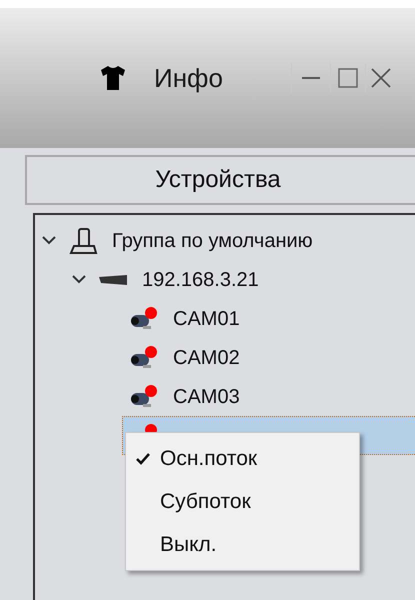 This screenshot has width=415, height=600. Describe the element at coordinates (188, 78) in the screenshot. I see `window-title: Инфо` at that location.